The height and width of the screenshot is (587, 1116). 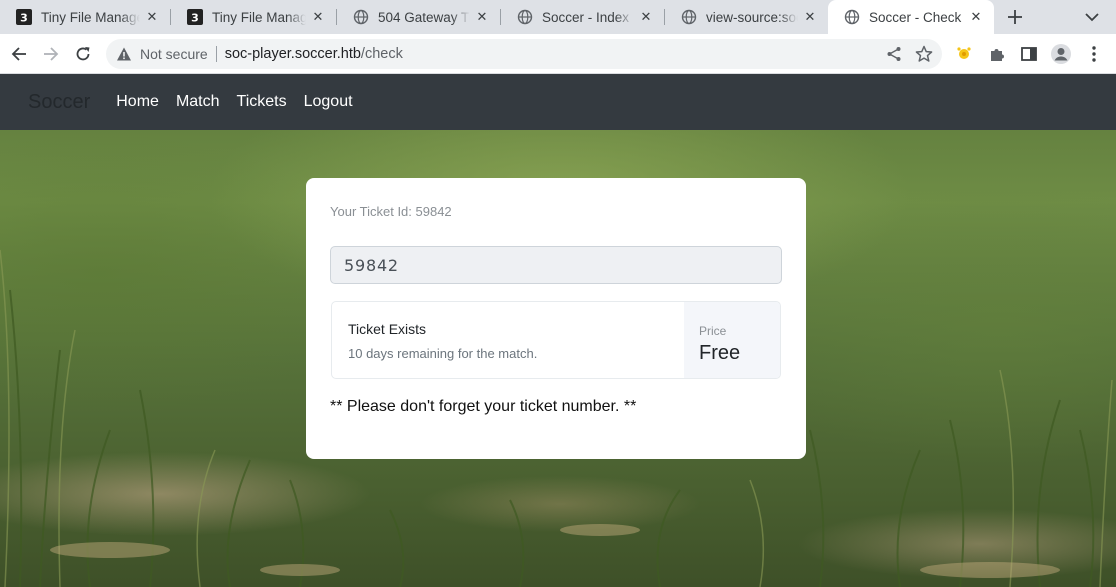 What do you see at coordinates (997, 54) in the screenshot?
I see `extensions-puzzle-icon` at bounding box center [997, 54].